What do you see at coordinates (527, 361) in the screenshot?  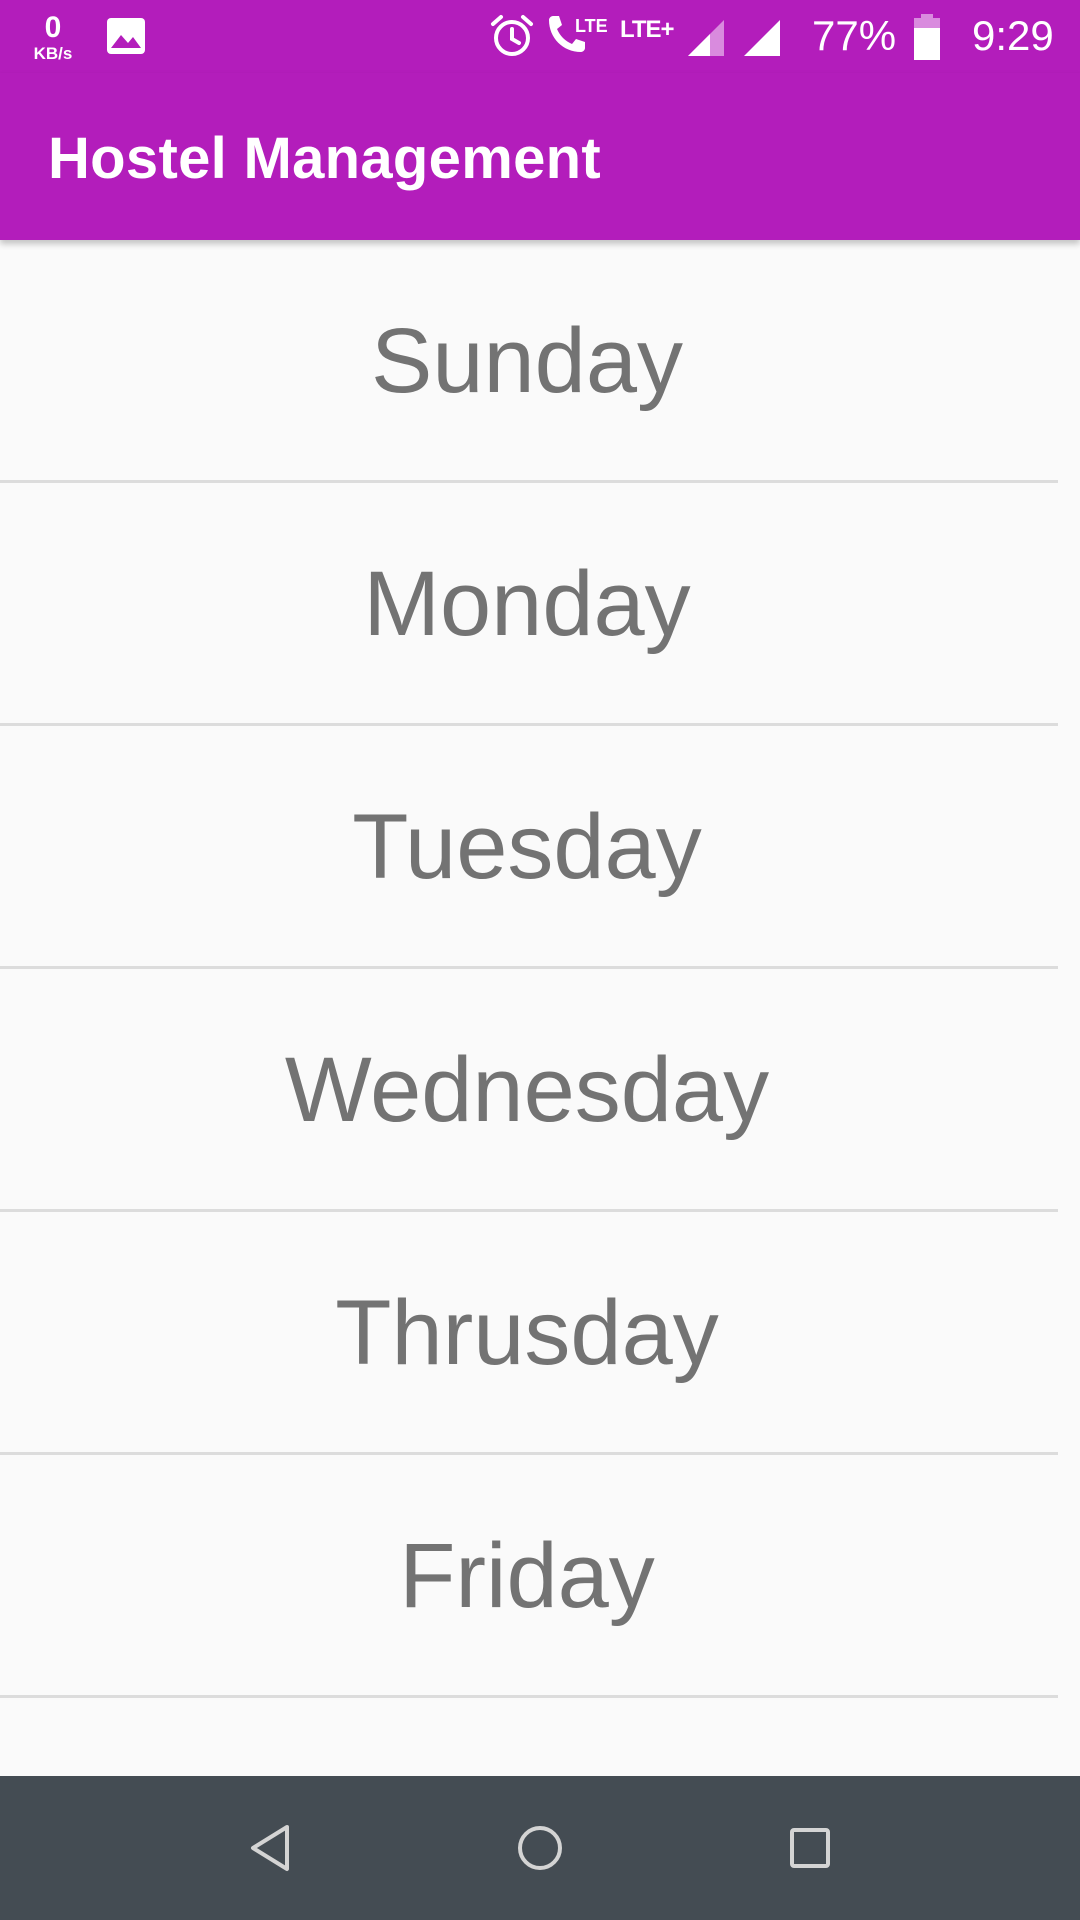 I see `day-label: Sunday` at bounding box center [527, 361].